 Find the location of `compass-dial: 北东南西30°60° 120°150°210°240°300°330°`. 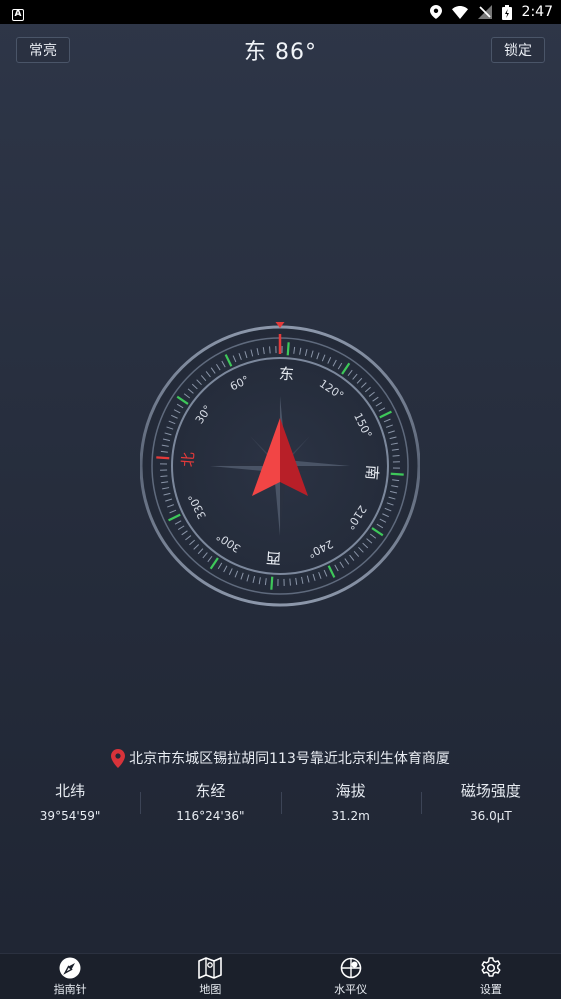

compass-dial: 北东南西30°60° 120°150°210°240°300°330° is located at coordinates (280, 463).